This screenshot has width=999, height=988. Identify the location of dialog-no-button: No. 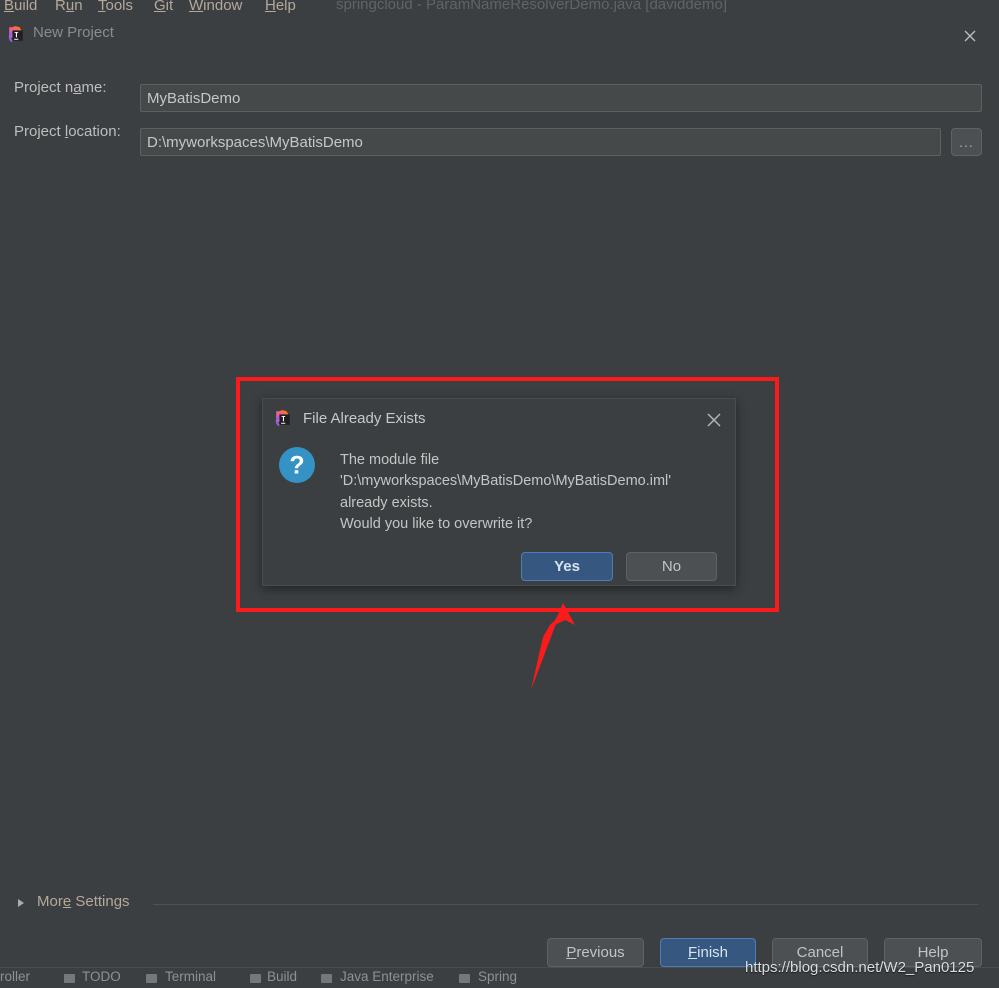
(671, 566).